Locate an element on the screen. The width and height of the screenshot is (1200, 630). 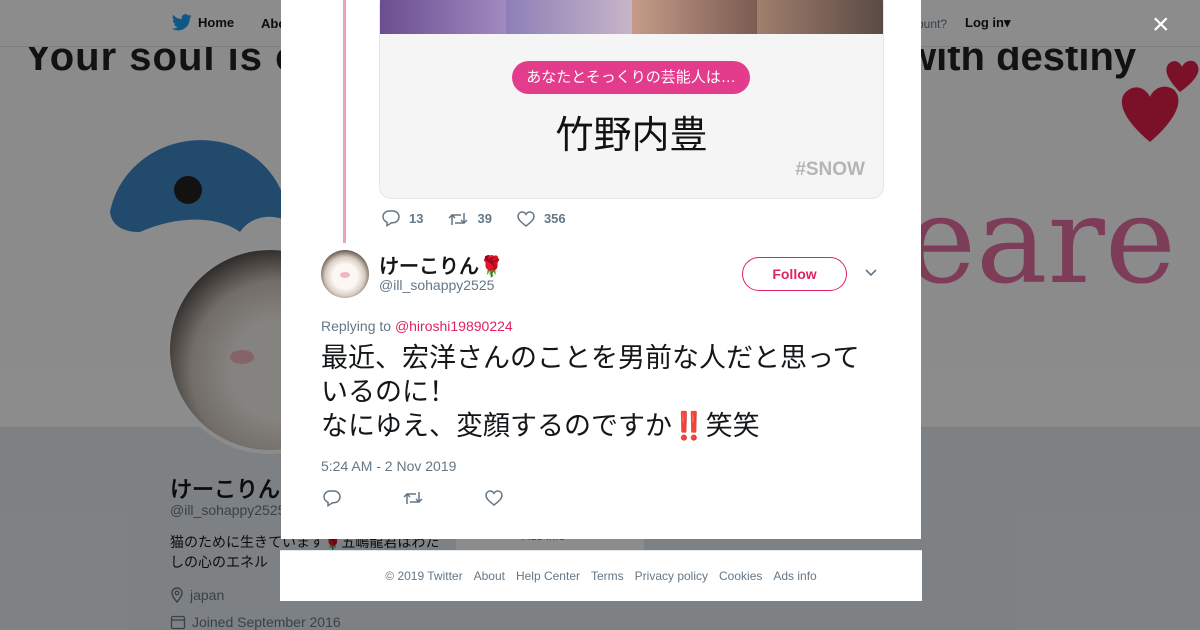
reply-button: 13 is located at coordinates (402, 218).